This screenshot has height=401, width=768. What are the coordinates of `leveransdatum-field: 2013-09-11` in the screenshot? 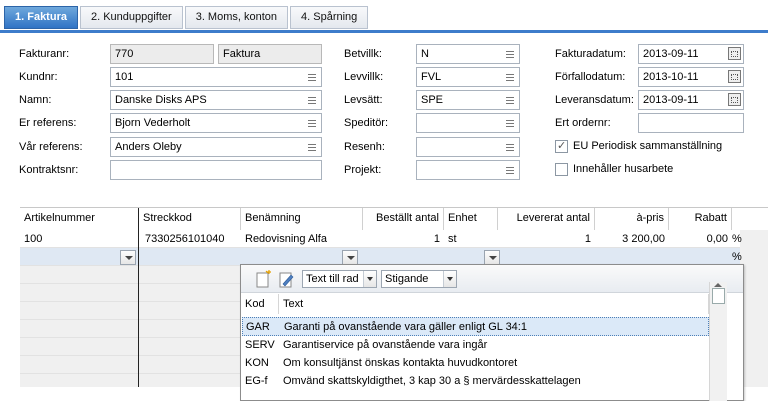 It's located at (691, 100).